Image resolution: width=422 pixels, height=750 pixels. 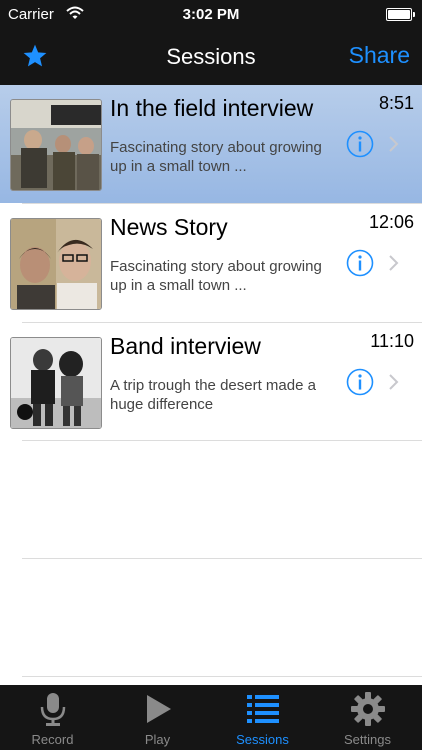 I want to click on status-time: 3:02 PM, so click(x=211, y=14).